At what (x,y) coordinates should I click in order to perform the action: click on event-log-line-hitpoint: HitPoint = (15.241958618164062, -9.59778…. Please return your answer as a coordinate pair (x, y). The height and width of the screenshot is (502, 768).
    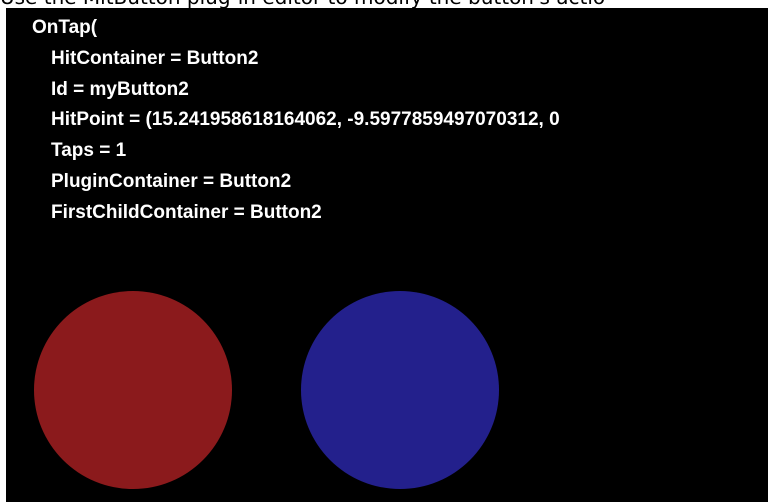
    Looking at the image, I should click on (305, 119).